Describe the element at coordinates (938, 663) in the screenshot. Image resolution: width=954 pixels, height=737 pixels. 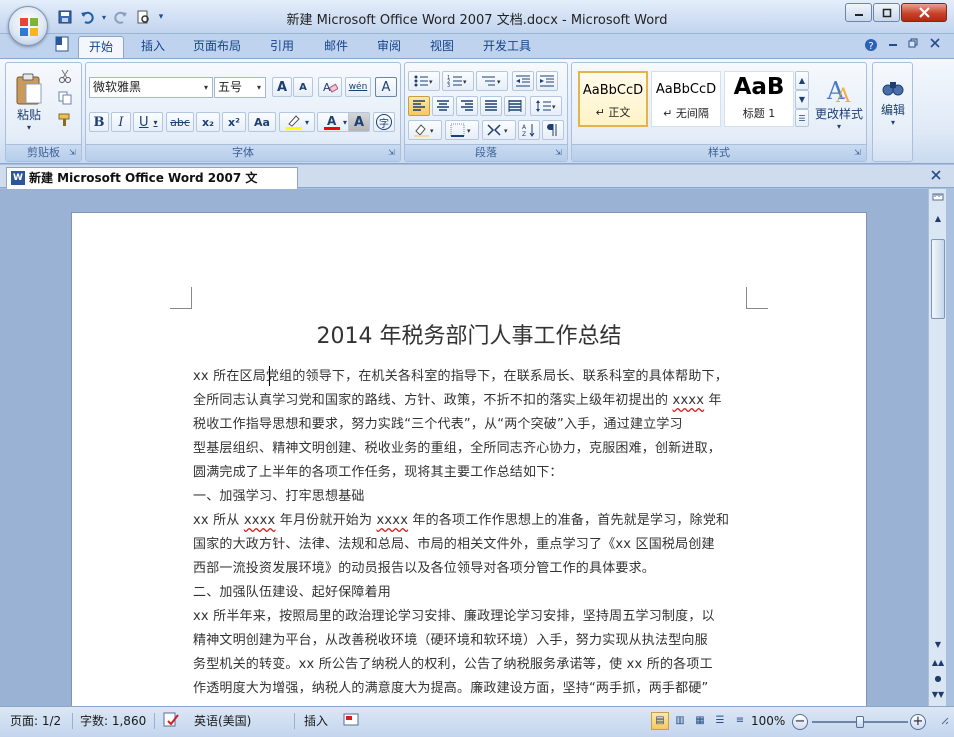
I see `previous-page-icon: ▲▲` at that location.